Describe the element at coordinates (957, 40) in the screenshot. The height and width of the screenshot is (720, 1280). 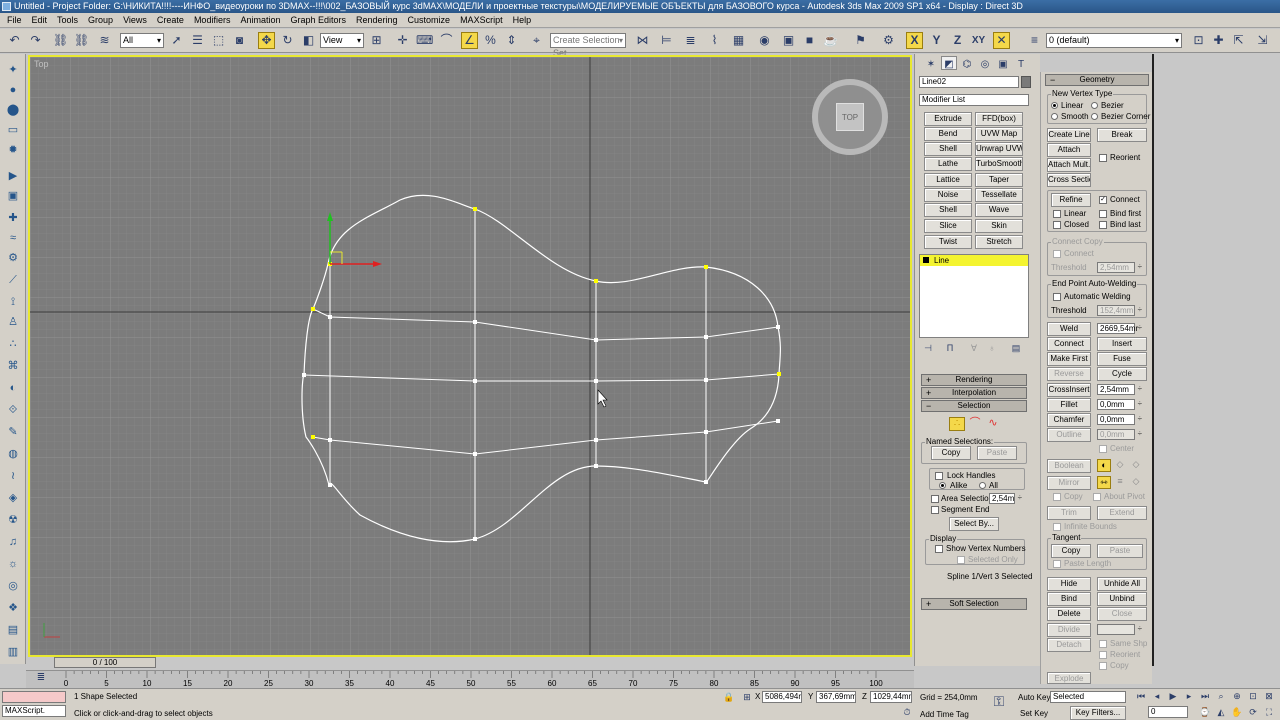
I see `axis-constraint-z-button: Z` at that location.